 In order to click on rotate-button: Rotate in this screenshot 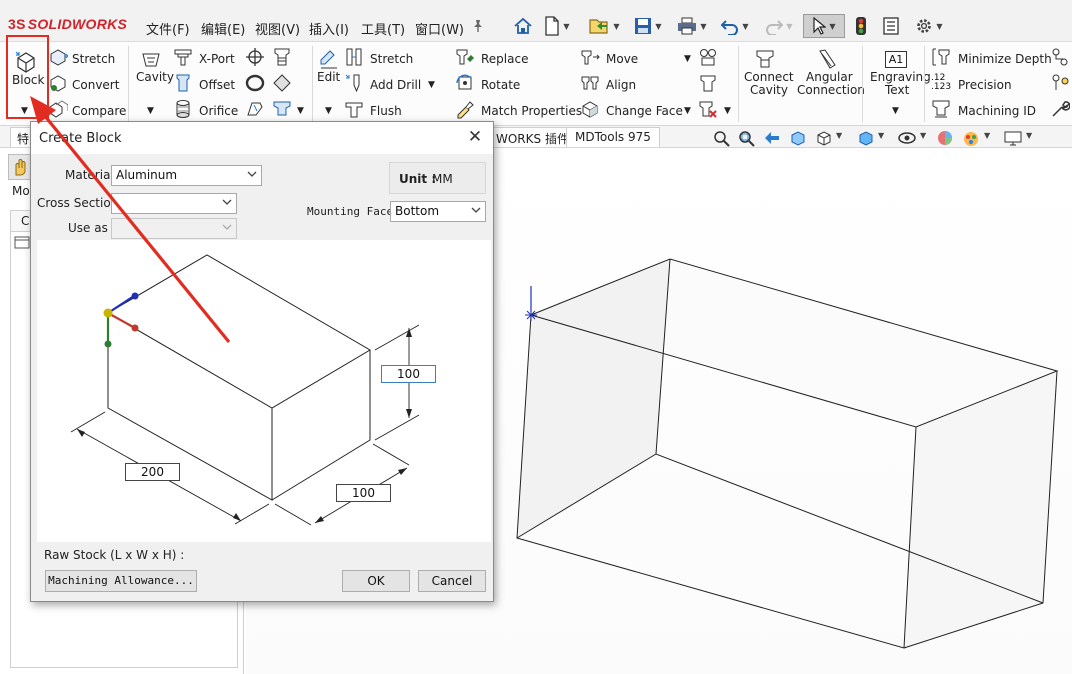, I will do `click(500, 85)`.